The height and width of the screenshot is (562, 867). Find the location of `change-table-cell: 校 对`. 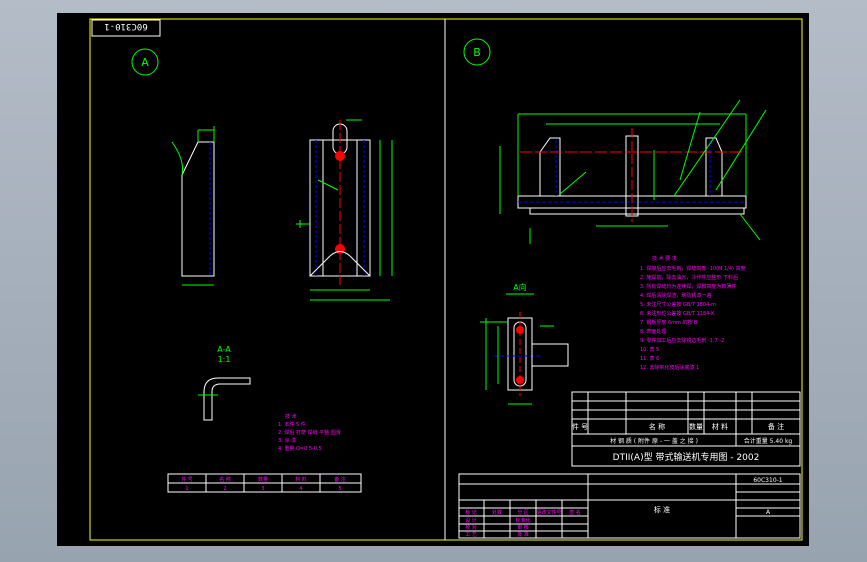

change-table-cell: 校 对 is located at coordinates (471, 527).